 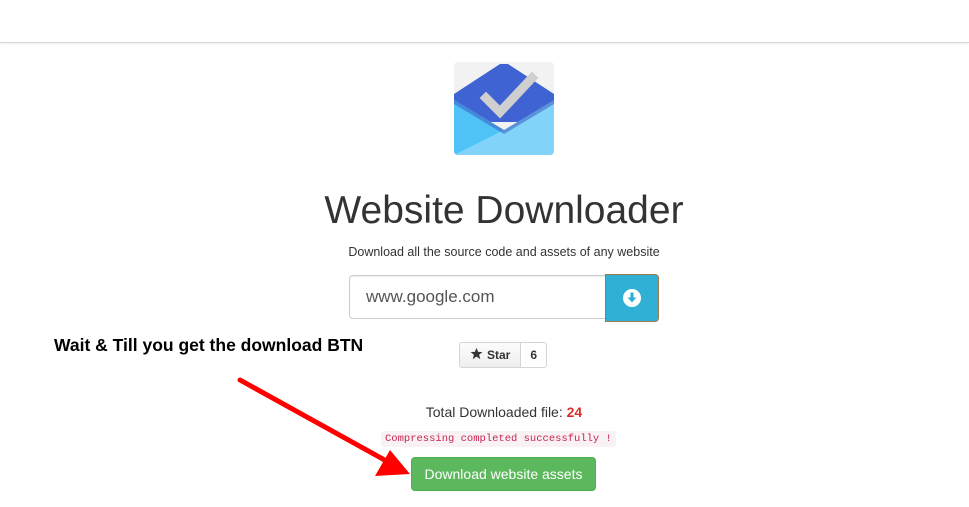 I want to click on total-downloaded-count: 24, so click(x=574, y=412).